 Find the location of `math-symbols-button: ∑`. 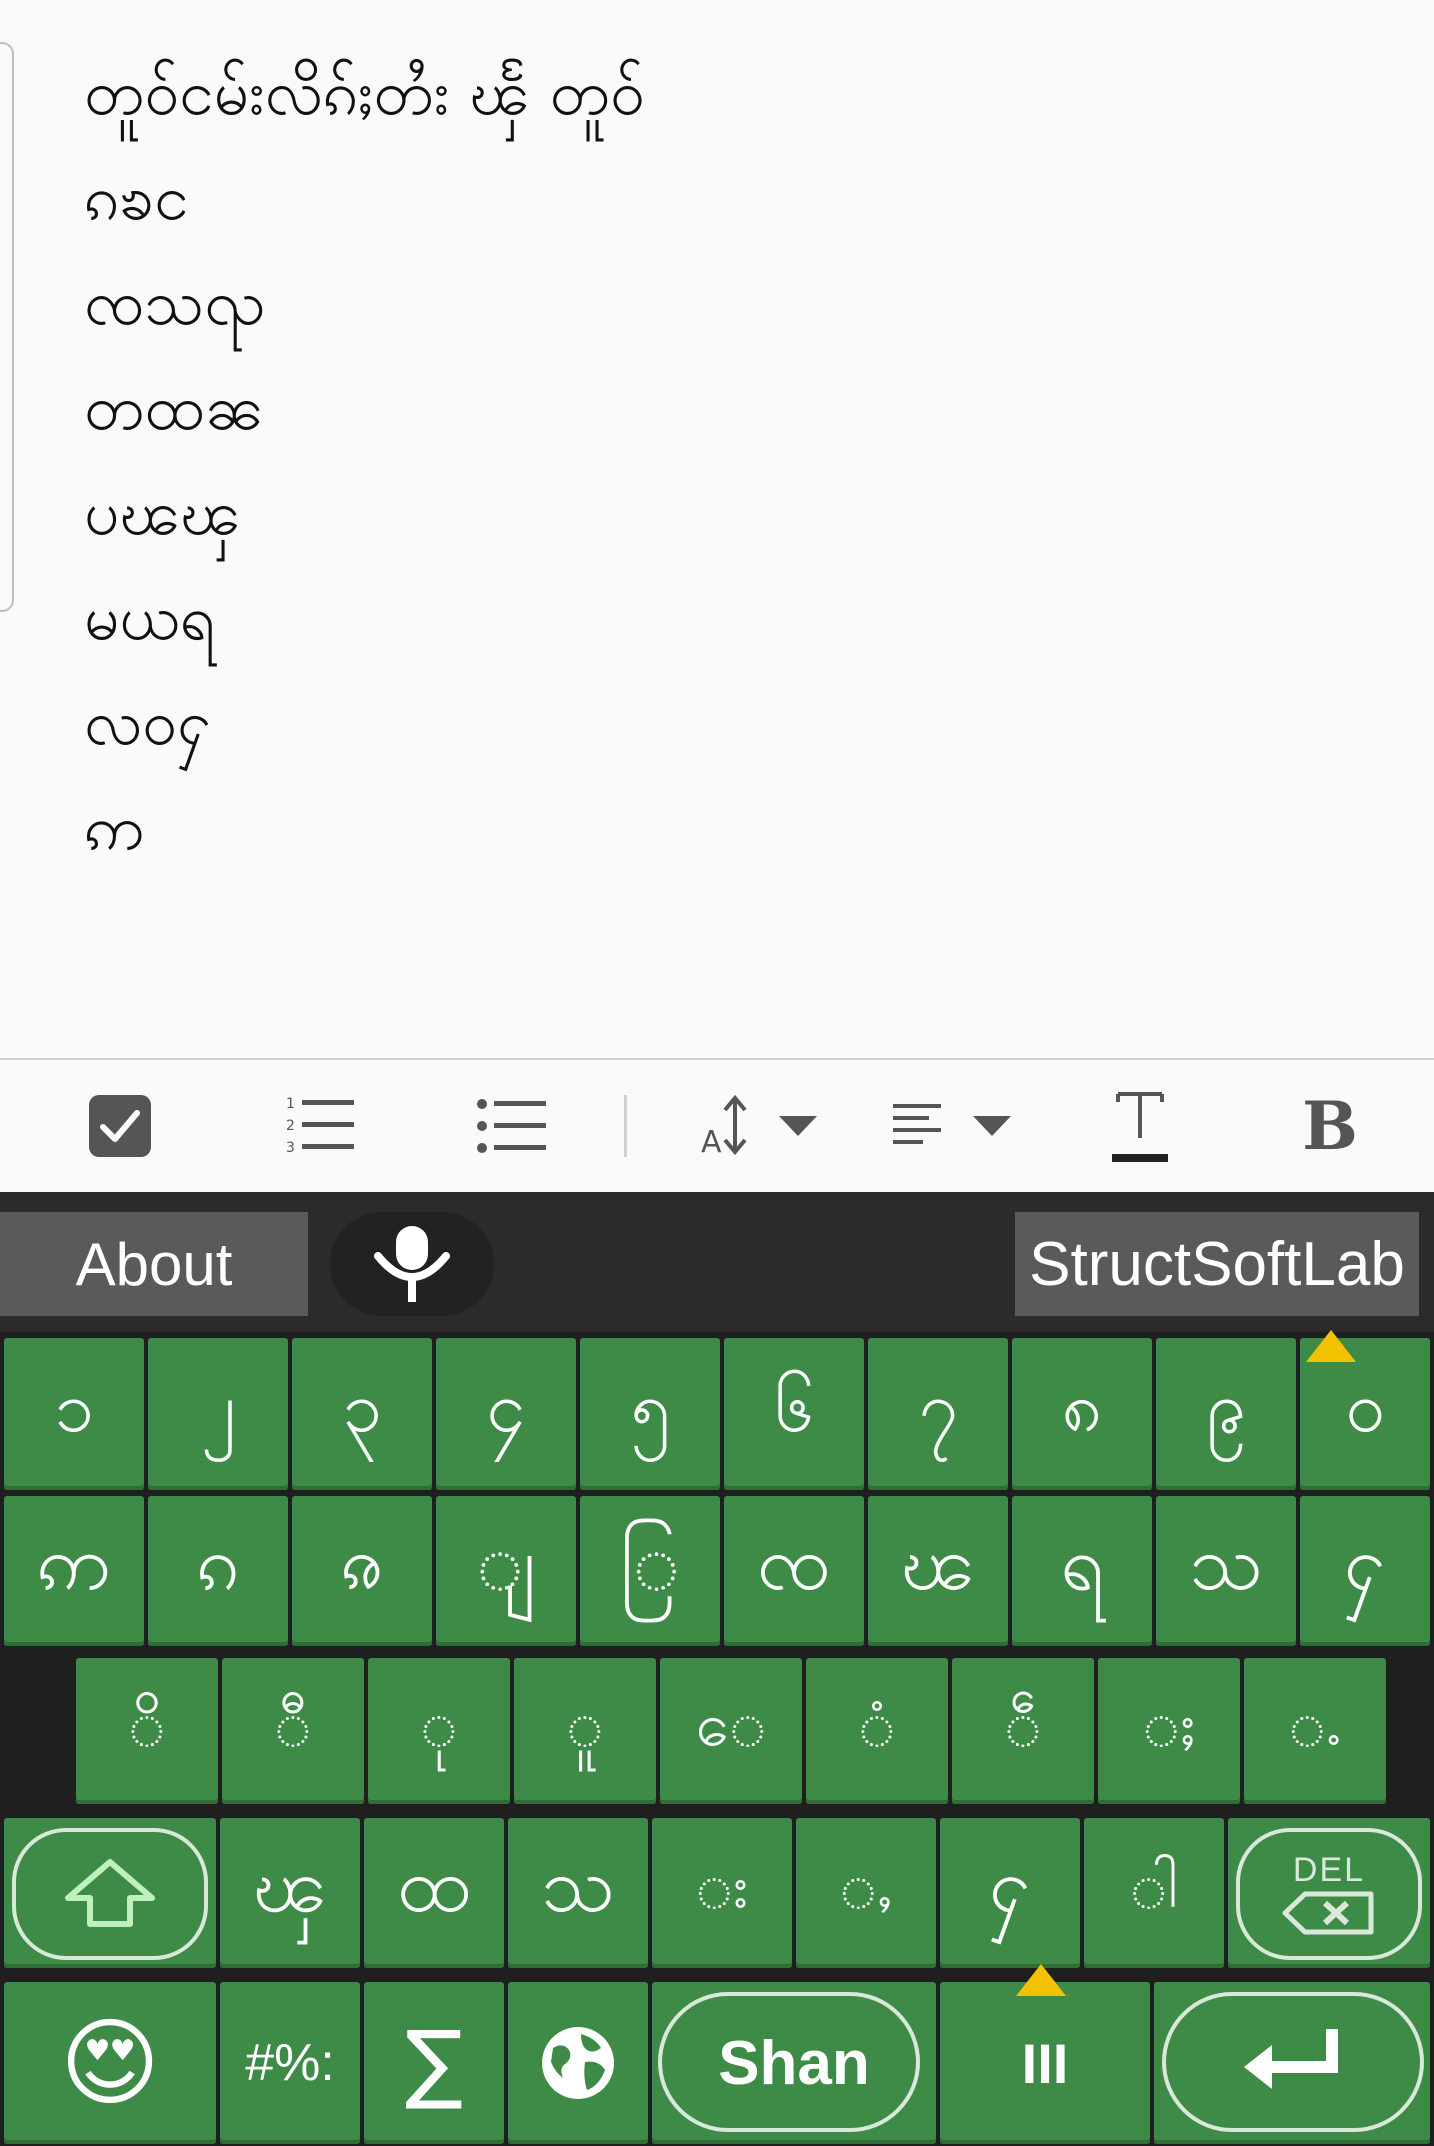

math-symbols-button: ∑ is located at coordinates (434, 2063).